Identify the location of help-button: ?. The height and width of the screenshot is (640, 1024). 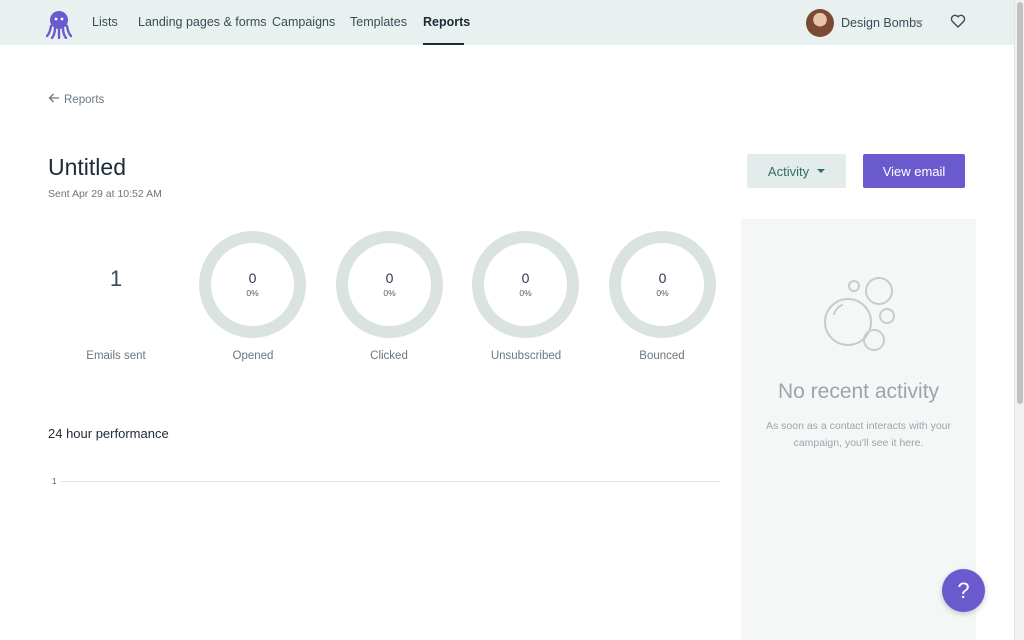
(963, 590).